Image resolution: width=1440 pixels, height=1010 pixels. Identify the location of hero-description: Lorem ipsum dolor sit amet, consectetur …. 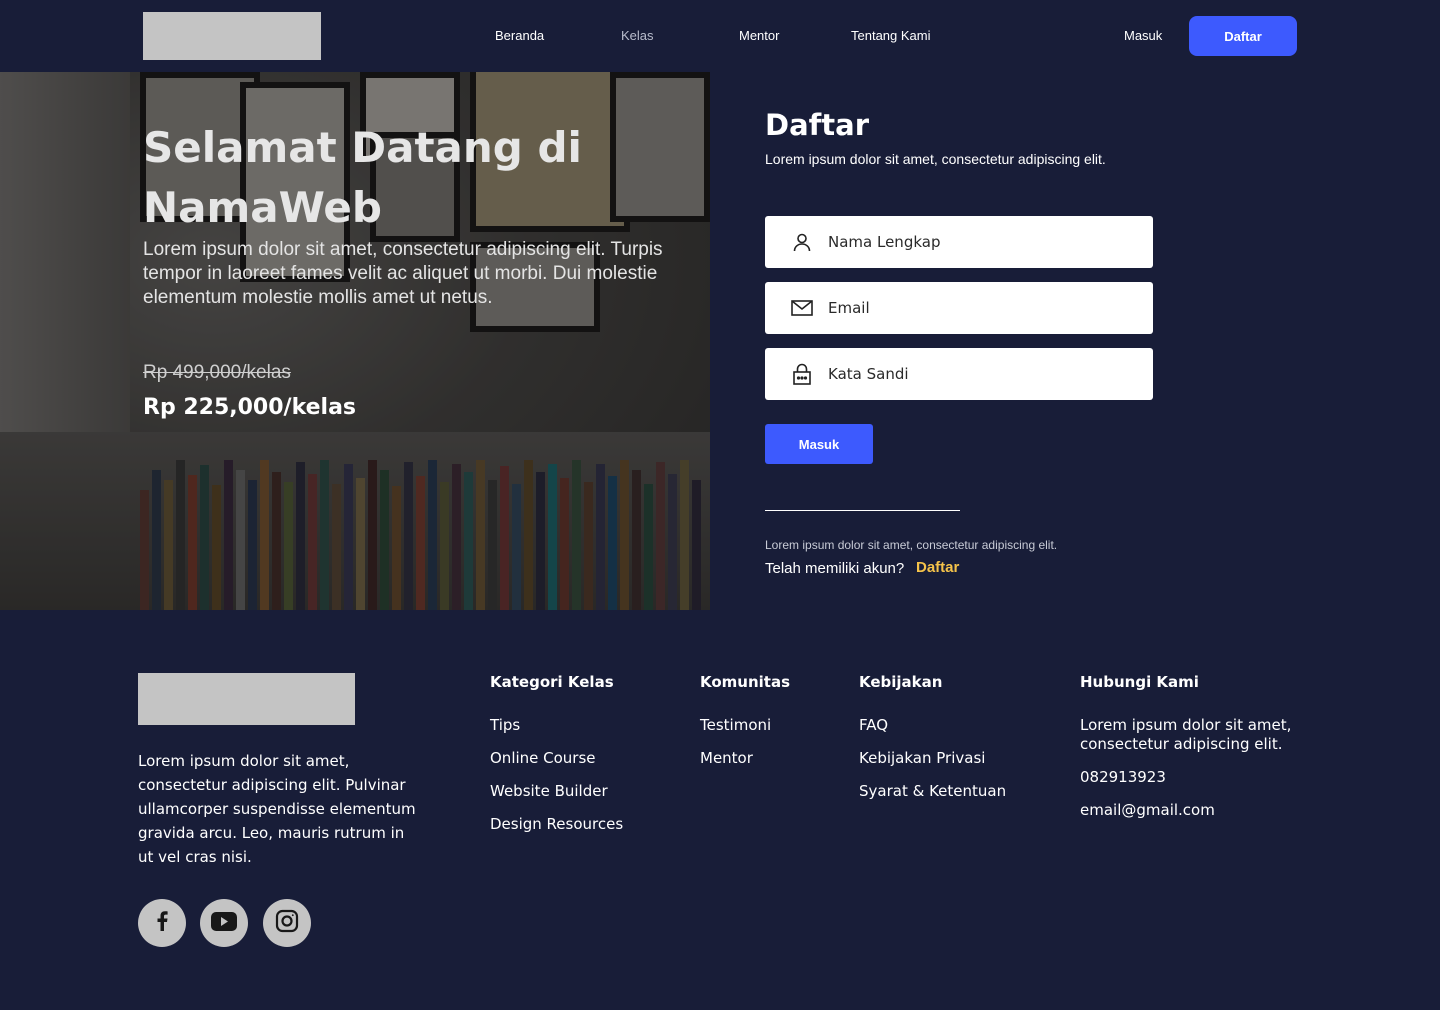
(403, 273).